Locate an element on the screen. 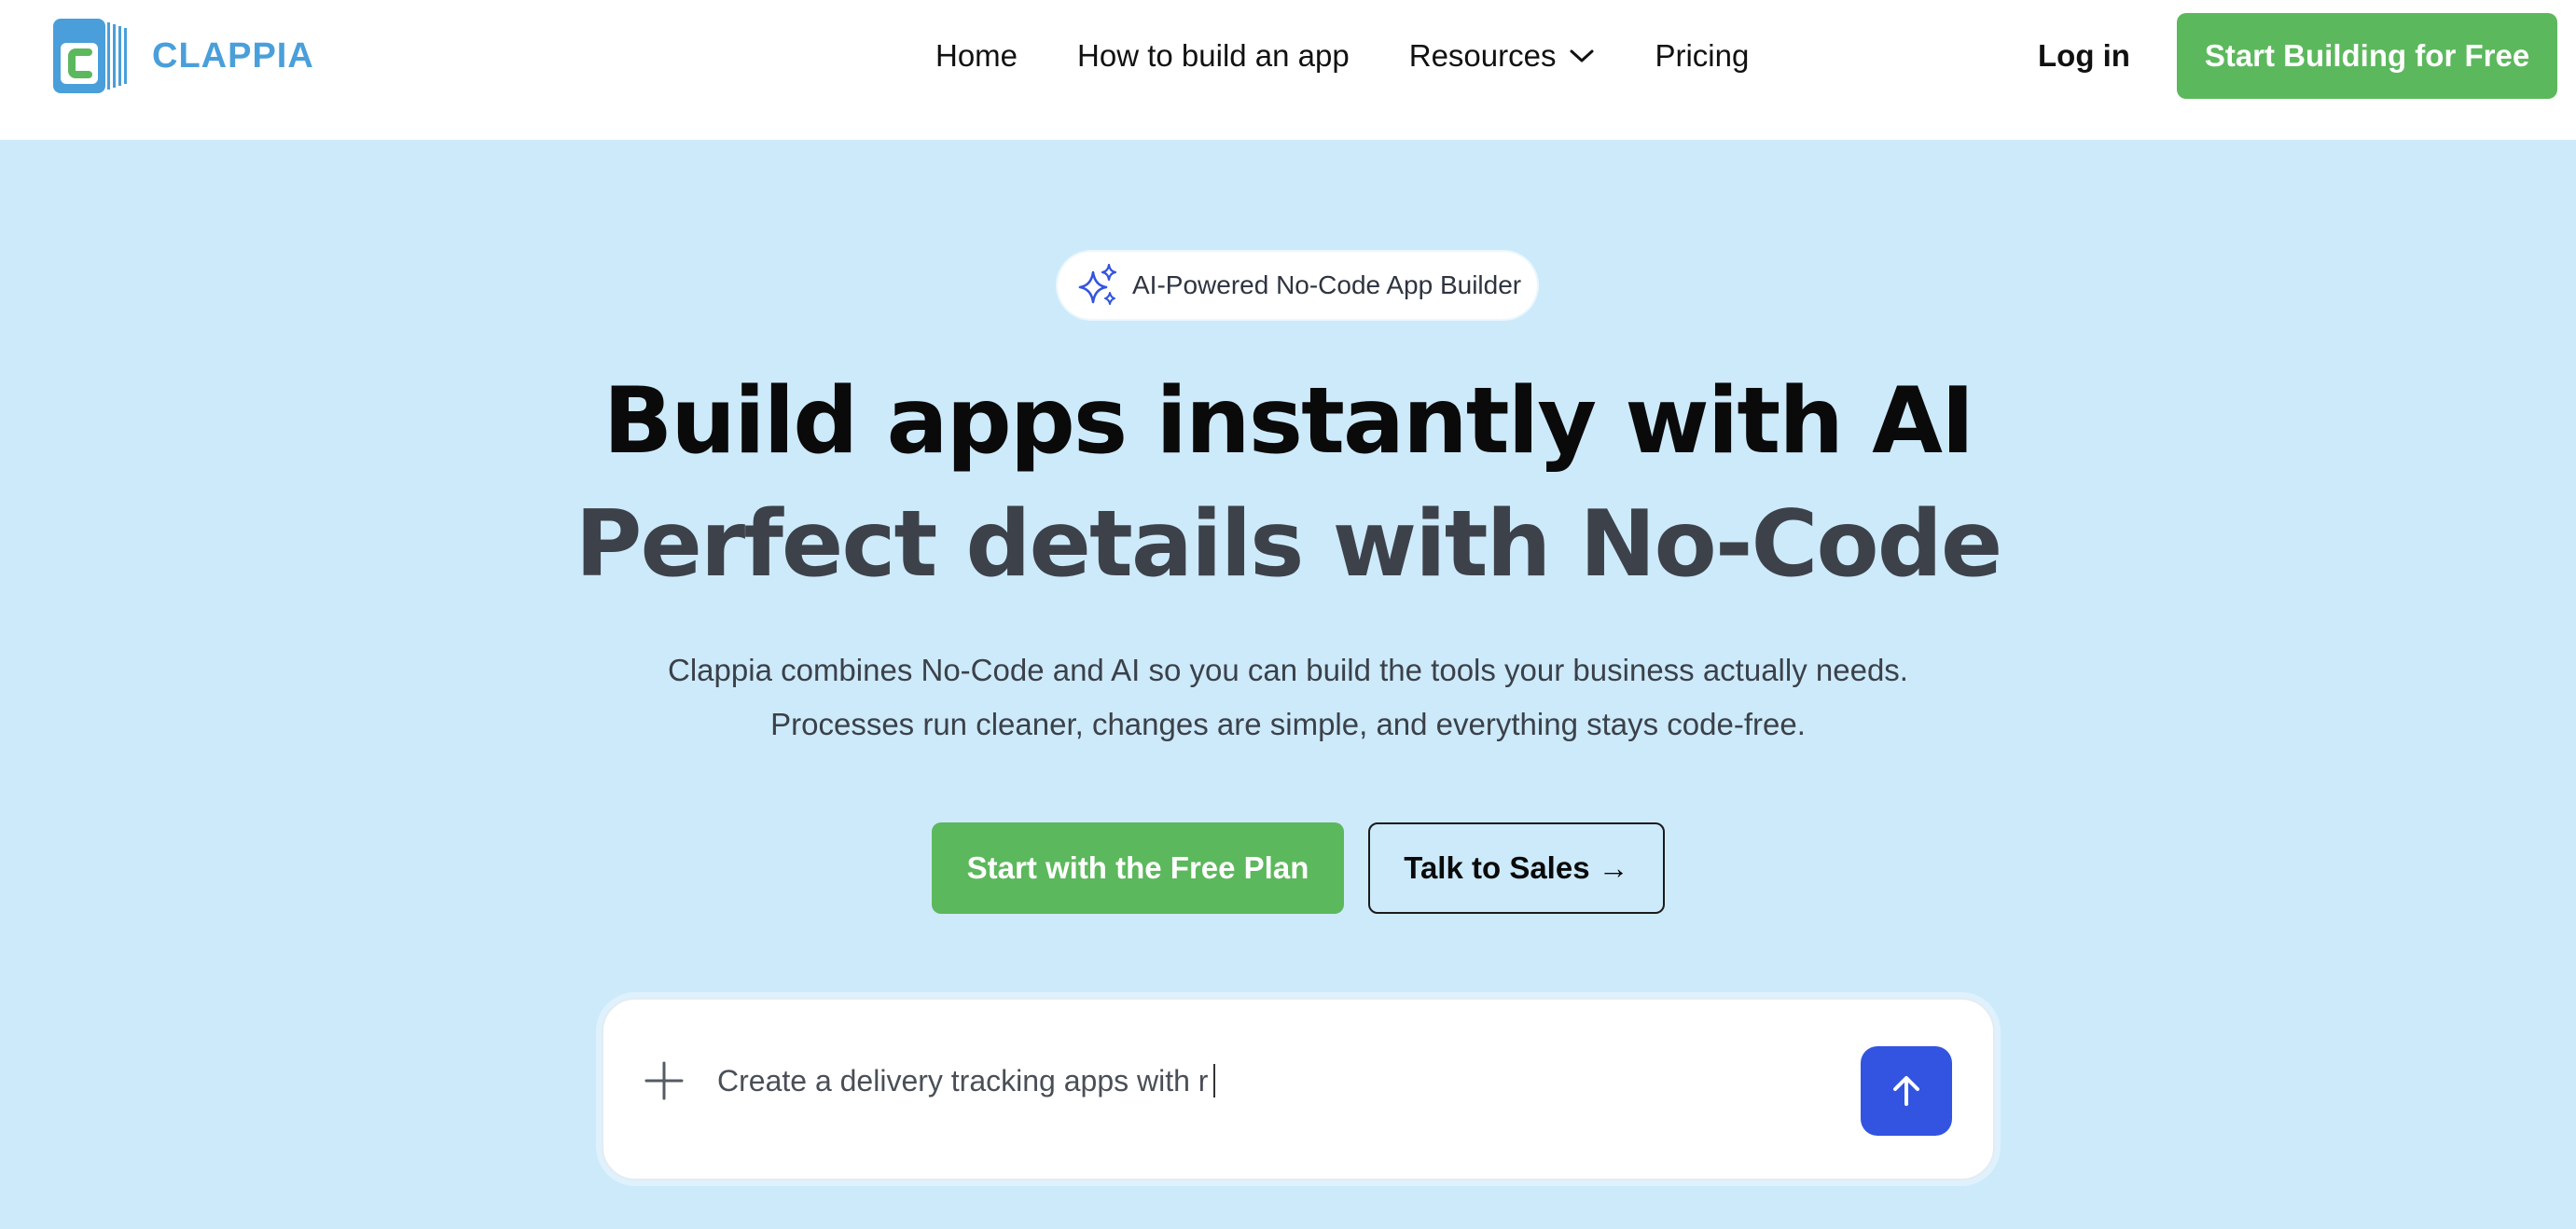 This screenshot has width=2576, height=1229. ai-prompt-box: Create a delivery tracking apps with r is located at coordinates (1298, 1089).